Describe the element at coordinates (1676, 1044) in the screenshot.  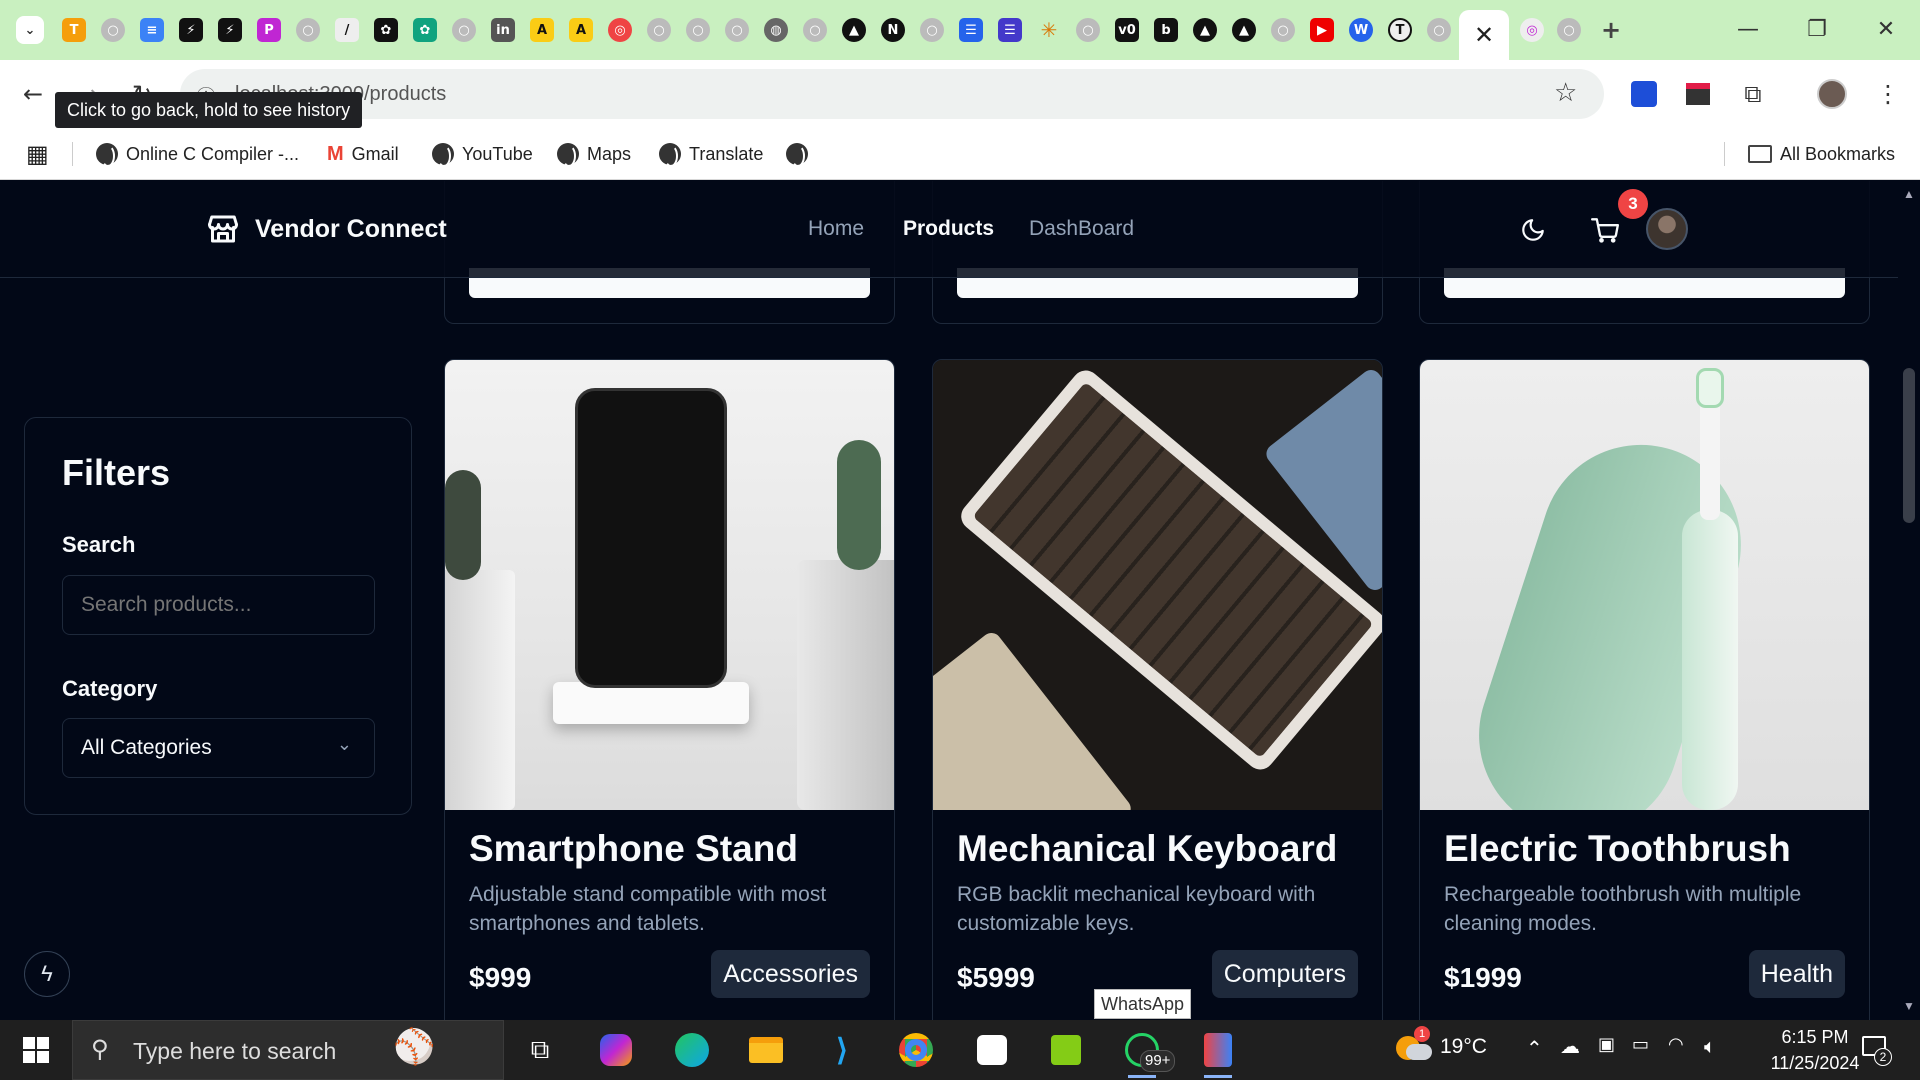
I see `wifi-icon: ◠` at that location.